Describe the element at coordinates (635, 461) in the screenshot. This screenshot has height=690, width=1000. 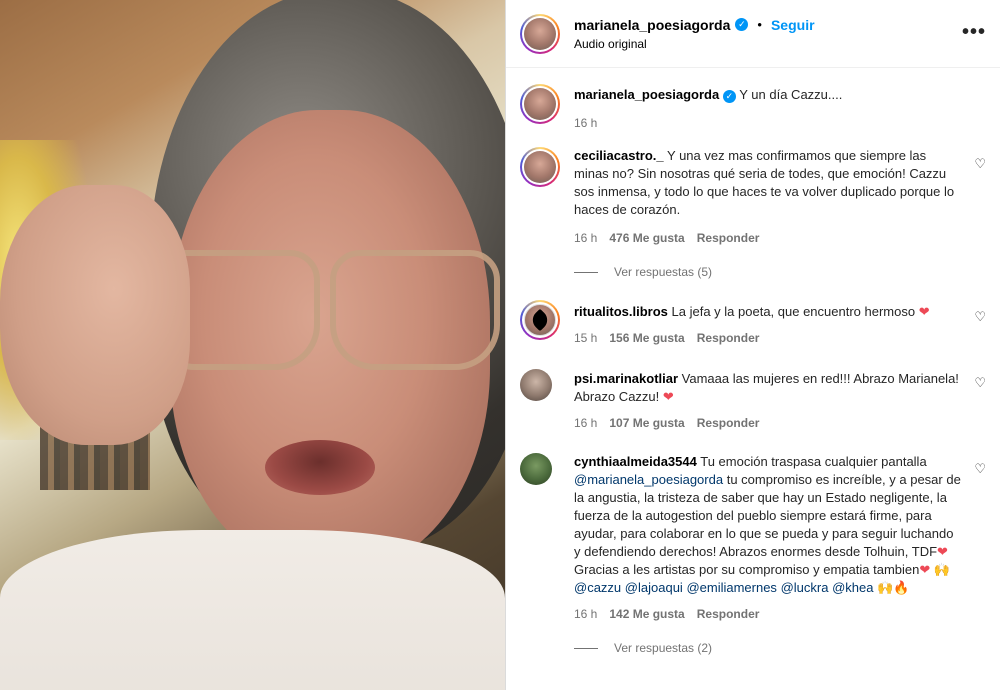
I see `commenter-username: cynthiaalmeida3544` at that location.